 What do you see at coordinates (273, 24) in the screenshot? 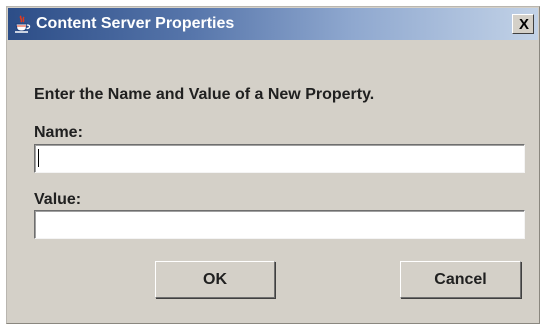
I see `title-bar: Content Server Properties X` at bounding box center [273, 24].